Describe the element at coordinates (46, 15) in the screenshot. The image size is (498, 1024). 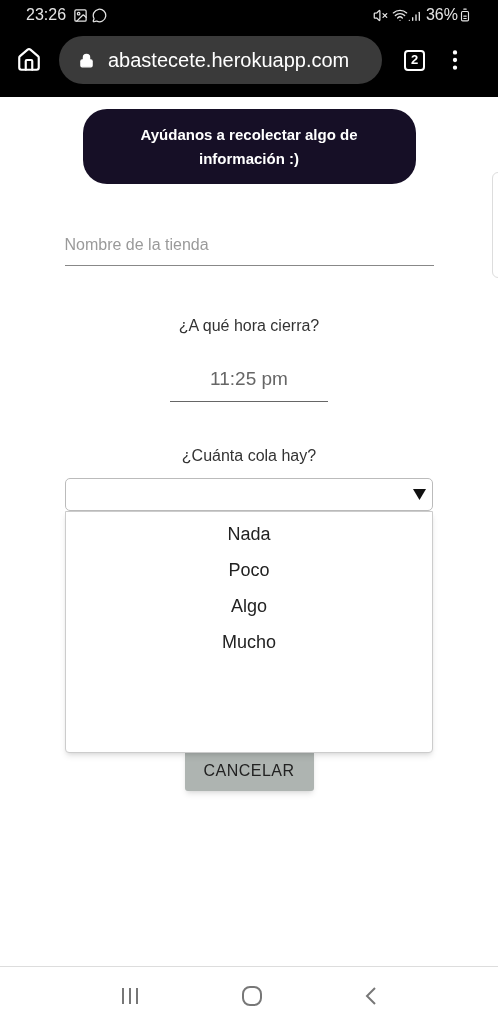
I see `status-time: 23:26` at that location.